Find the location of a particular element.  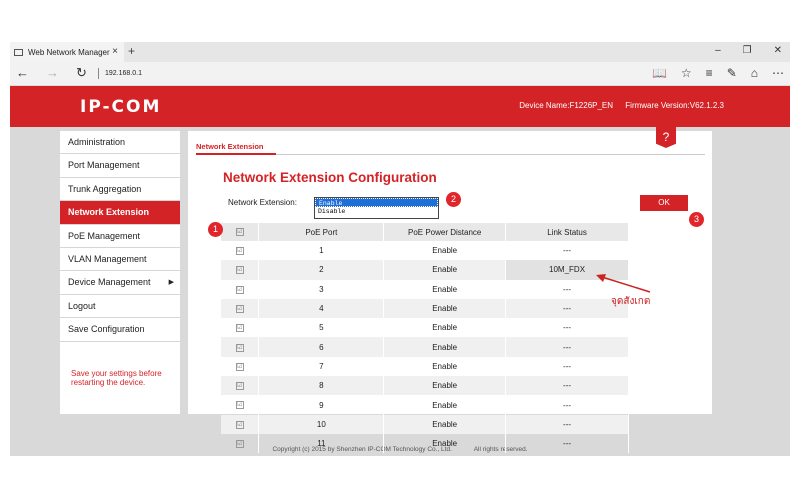

annotation-note: จุดสังเกต is located at coordinates (631, 301).